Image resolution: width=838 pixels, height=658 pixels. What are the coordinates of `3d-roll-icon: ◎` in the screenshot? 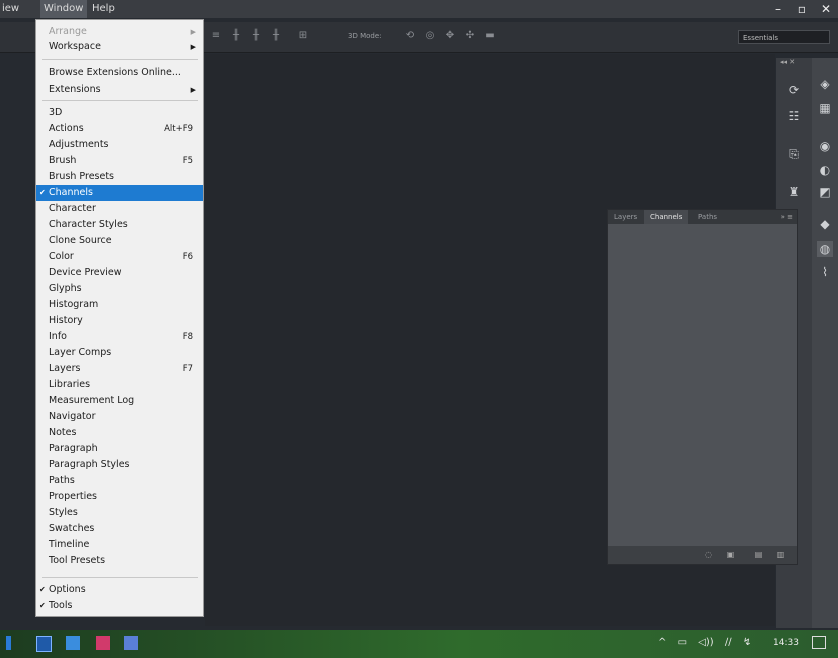 It's located at (430, 36).